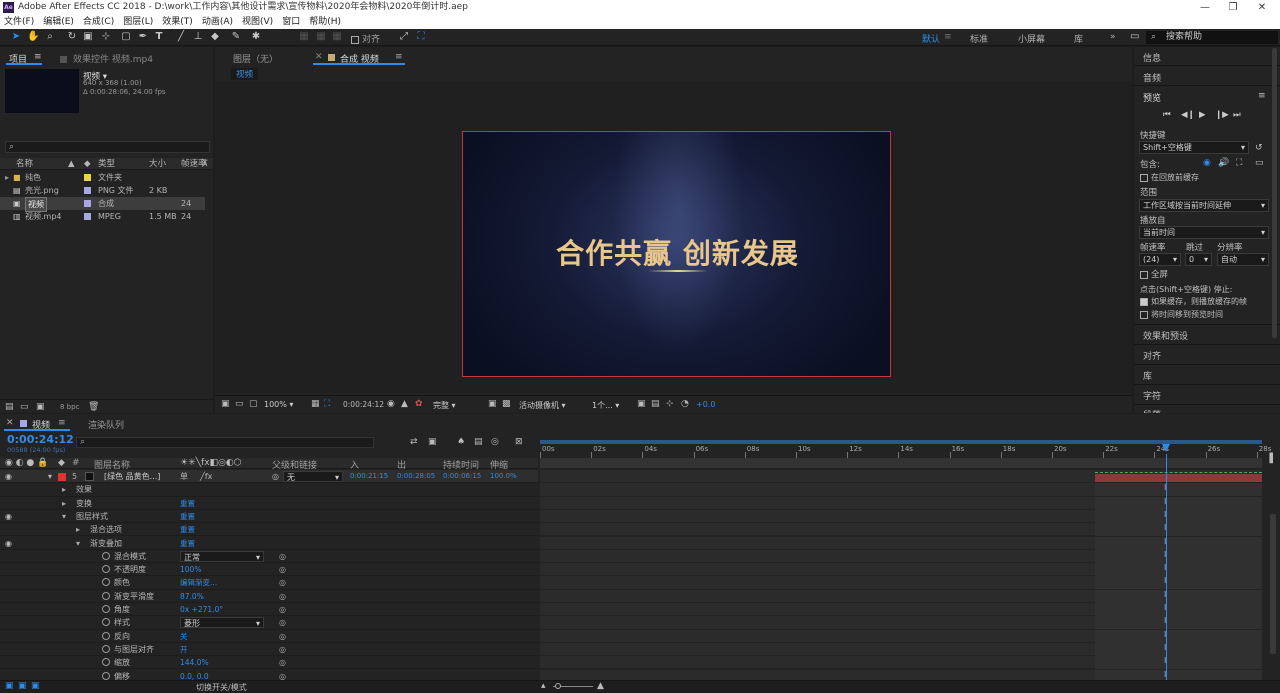 The height and width of the screenshot is (693, 1280). Describe the element at coordinates (1207, 163) in the screenshot. I see `include-video-icon: ◉` at that location.